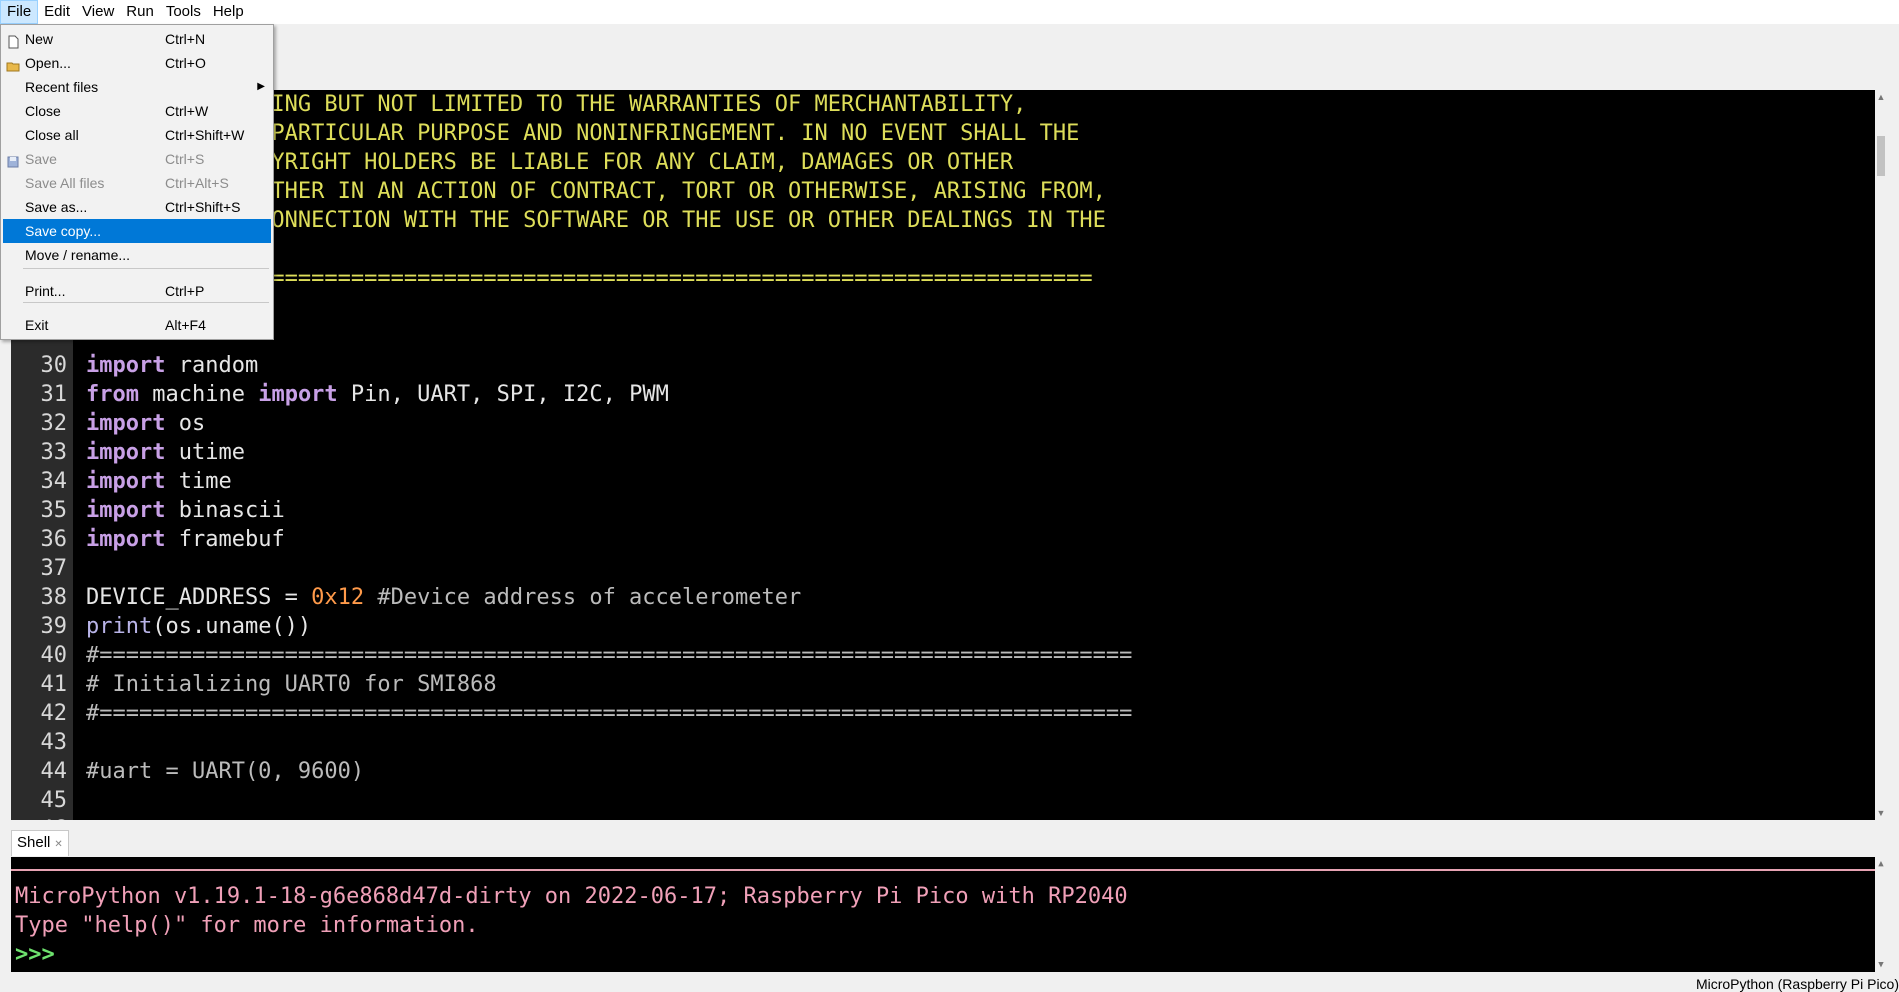 The image size is (1899, 992). What do you see at coordinates (137, 111) in the screenshot?
I see `file-menu-item-close: Close Ctrl+W` at bounding box center [137, 111].